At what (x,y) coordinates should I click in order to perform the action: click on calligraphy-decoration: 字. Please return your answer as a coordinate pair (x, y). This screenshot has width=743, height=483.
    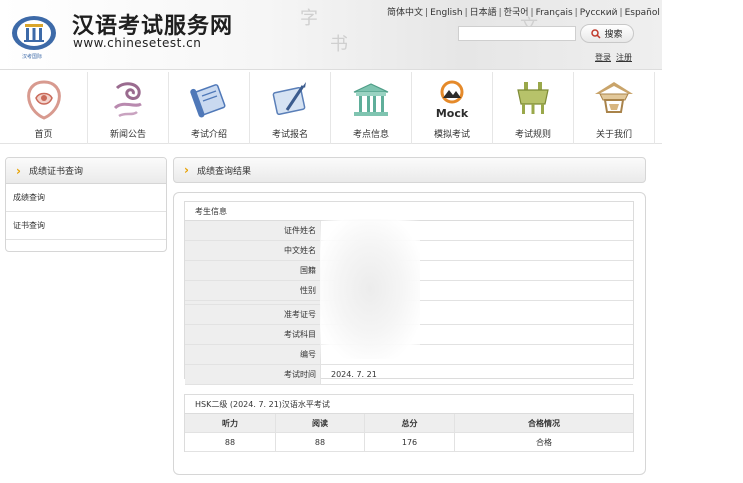
    Looking at the image, I should click on (309, 18).